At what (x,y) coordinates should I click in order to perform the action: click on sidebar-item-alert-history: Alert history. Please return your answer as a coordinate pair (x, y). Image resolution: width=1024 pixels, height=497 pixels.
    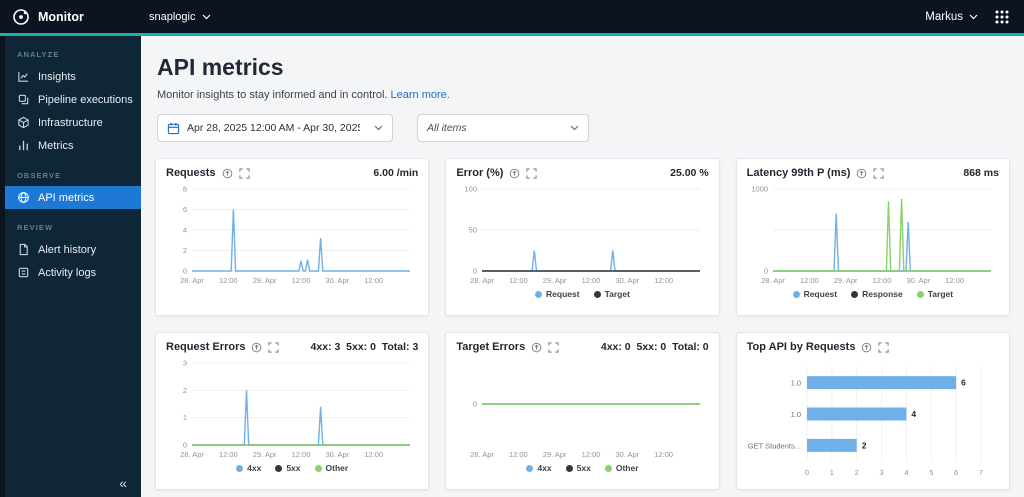
    Looking at the image, I should click on (70, 249).